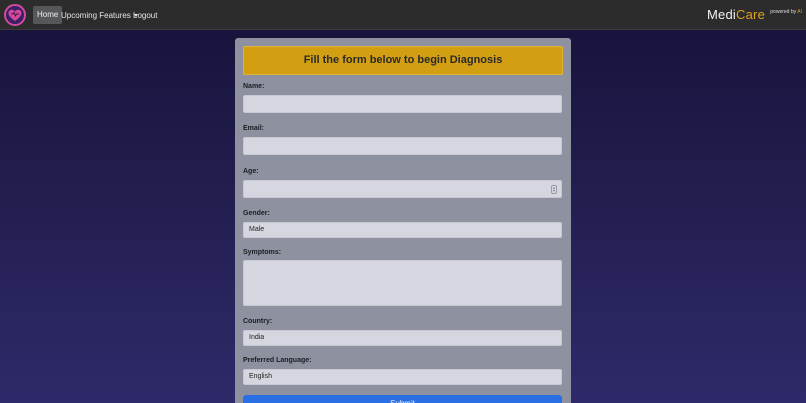  I want to click on brand-powered-by-text: powered by, so click(783, 12).